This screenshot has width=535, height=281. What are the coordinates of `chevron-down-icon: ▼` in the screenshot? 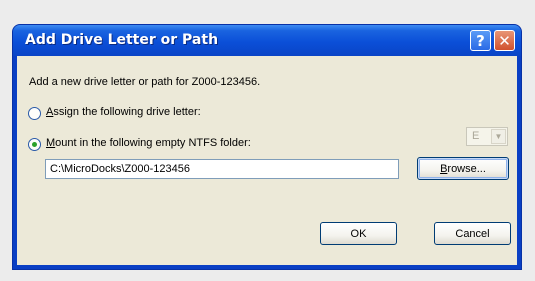 It's located at (498, 136).